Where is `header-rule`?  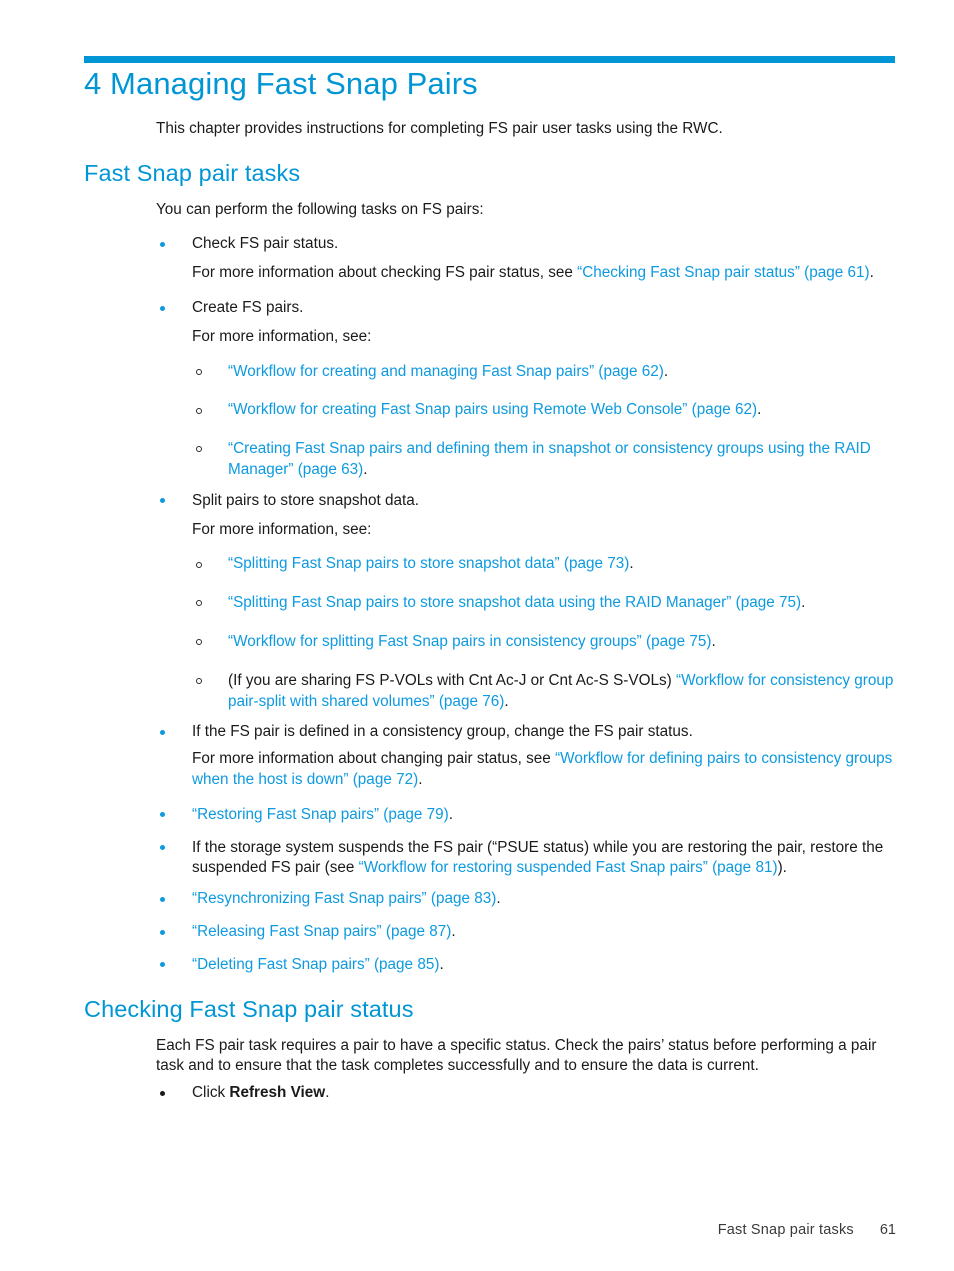 header-rule is located at coordinates (489, 59).